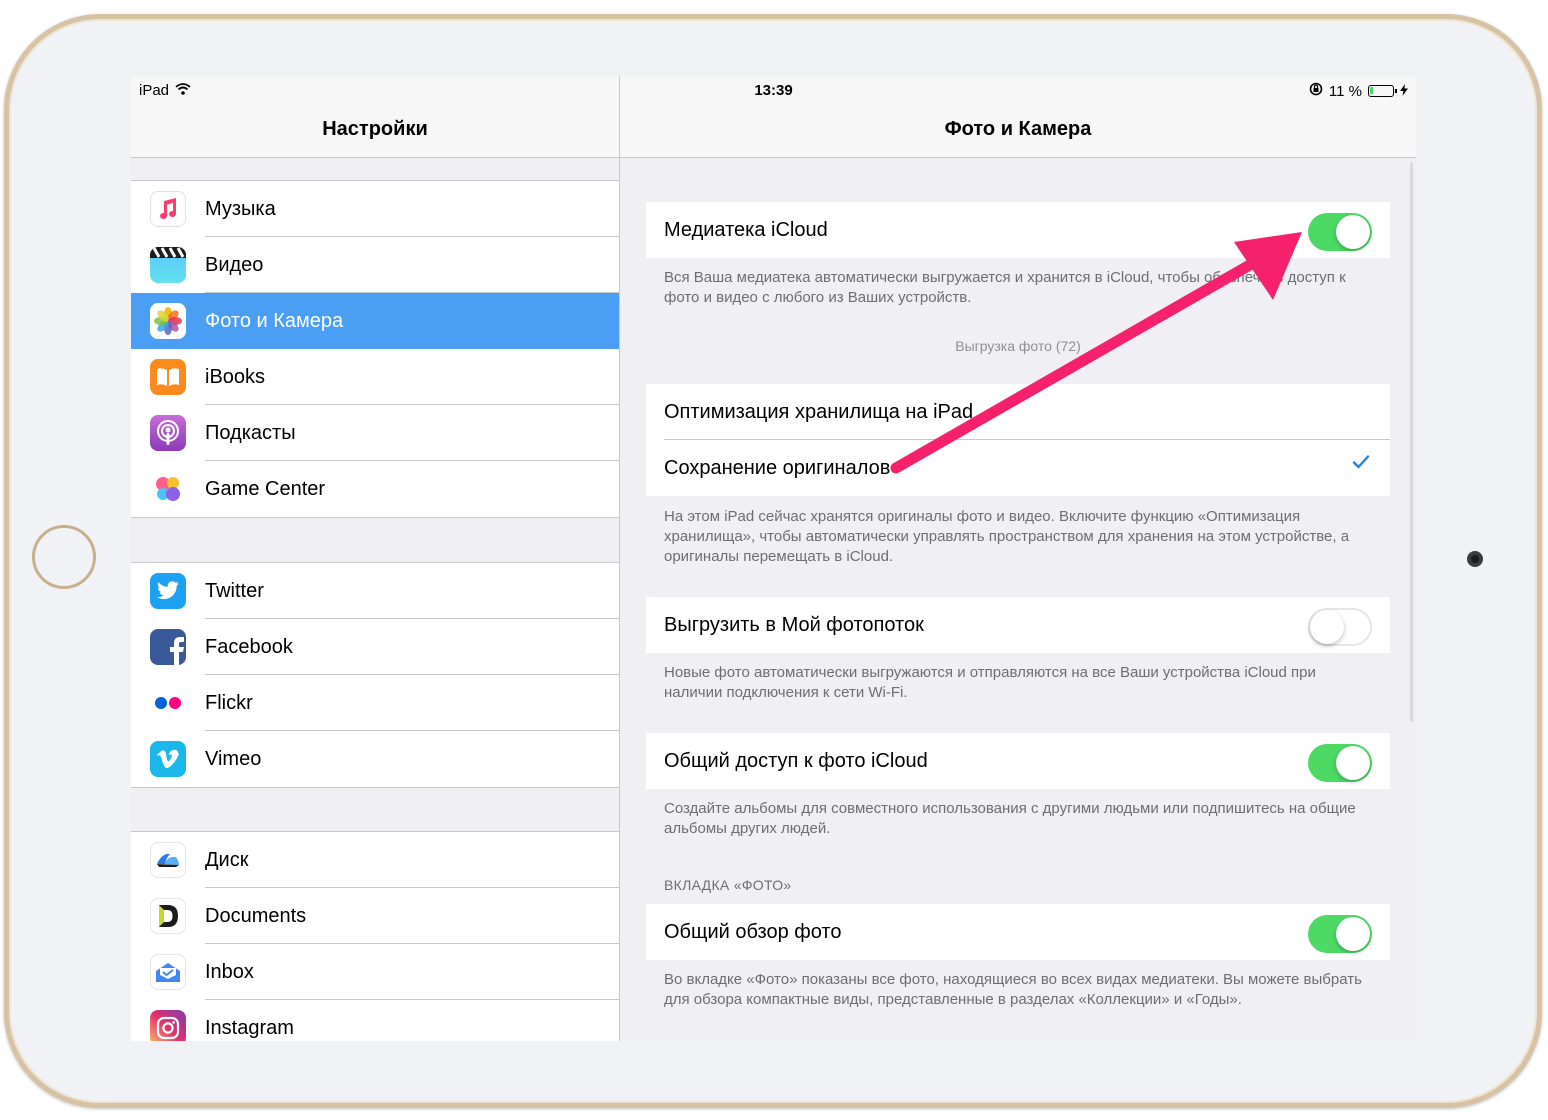 The height and width of the screenshot is (1120, 1548). I want to click on summarize-photos-toggle, so click(1340, 934).